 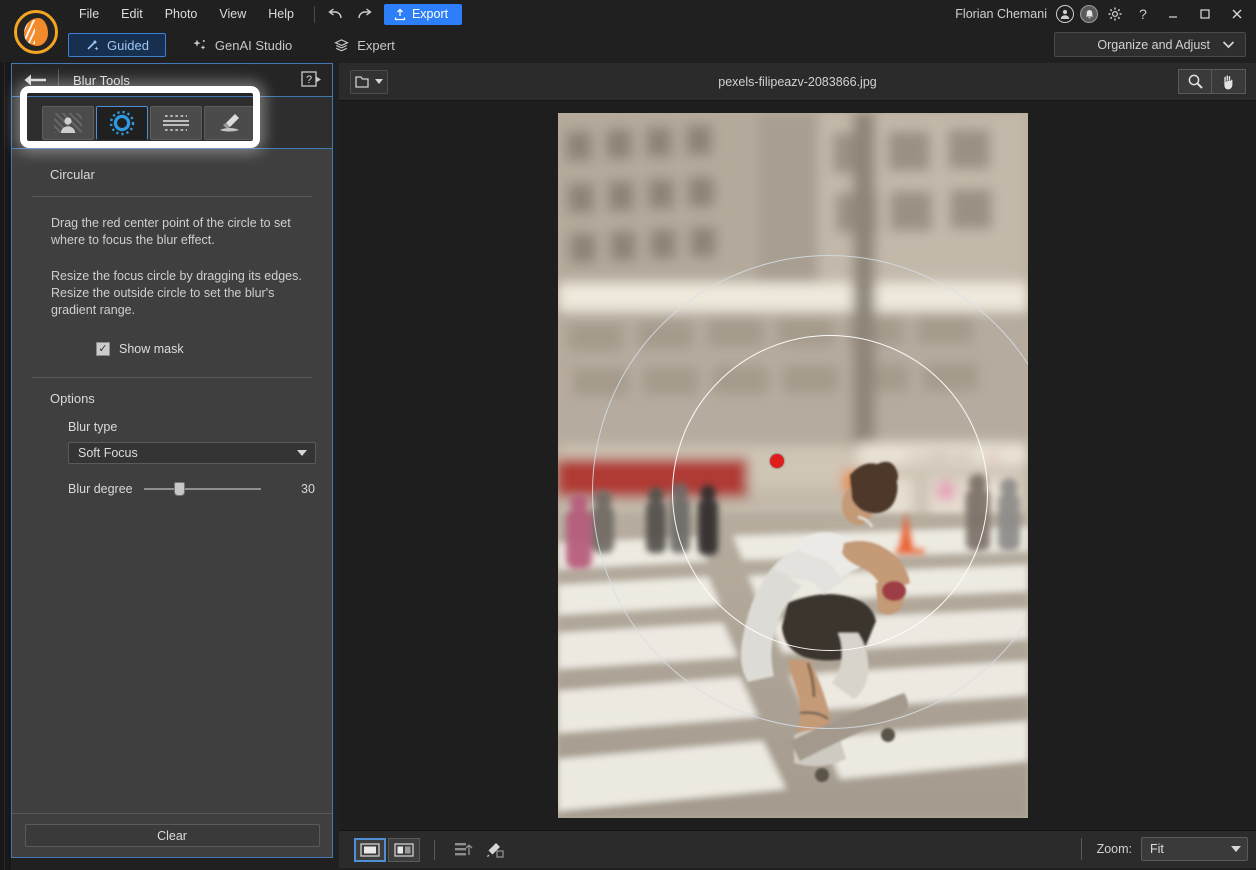 I want to click on zoom-controls: Zoom: Fit, so click(x=1164, y=849).